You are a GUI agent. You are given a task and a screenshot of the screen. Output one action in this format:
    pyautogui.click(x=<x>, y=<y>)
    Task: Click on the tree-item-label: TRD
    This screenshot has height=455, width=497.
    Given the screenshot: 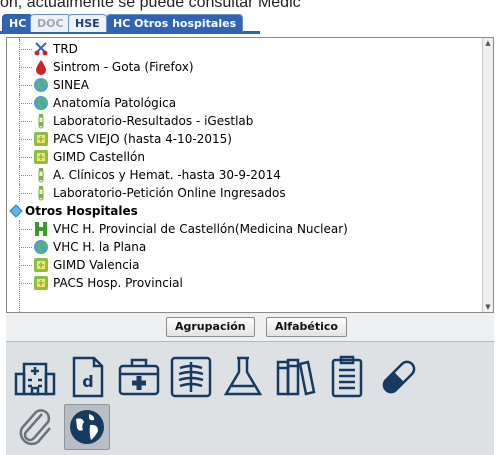 What is the action you would take?
    pyautogui.click(x=65, y=49)
    